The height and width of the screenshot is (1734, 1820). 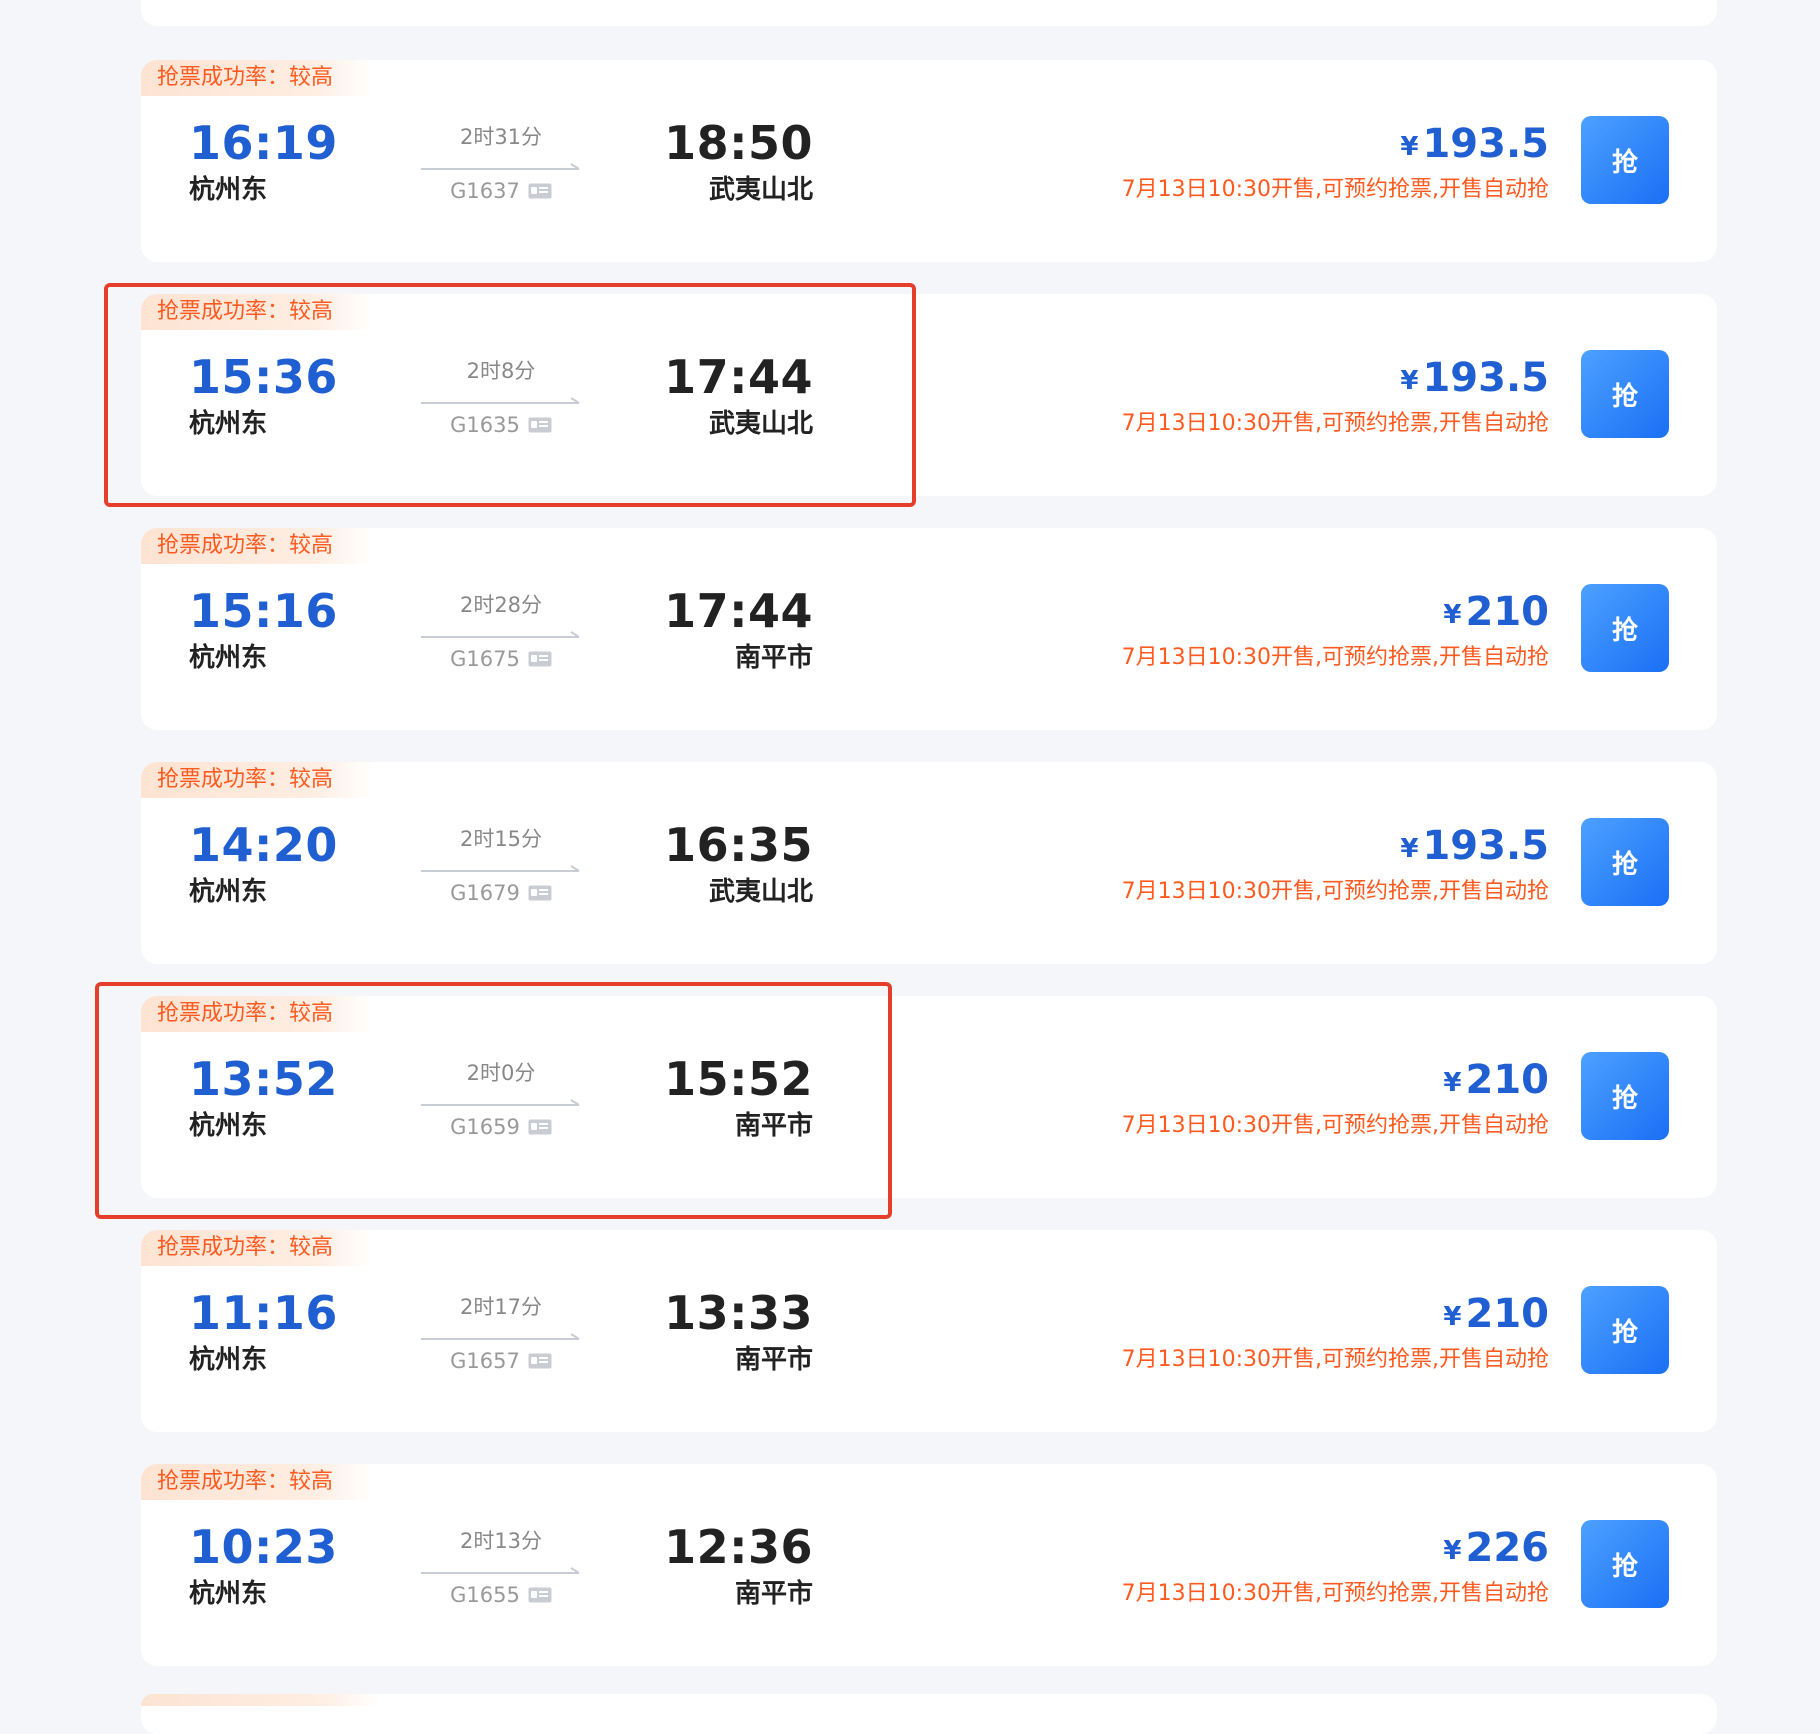 What do you see at coordinates (263, 1079) in the screenshot?
I see `departure-time: 13:52` at bounding box center [263, 1079].